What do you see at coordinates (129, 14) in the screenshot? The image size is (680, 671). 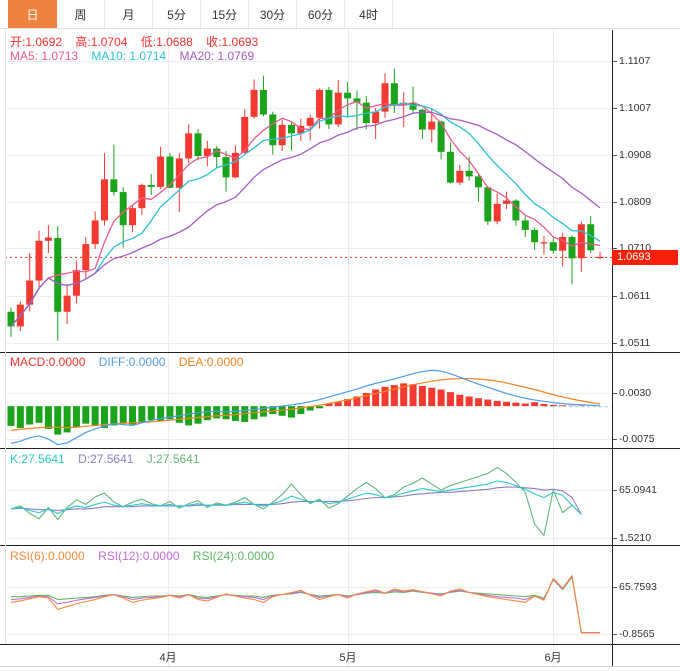 I see `tab-month: 月` at bounding box center [129, 14].